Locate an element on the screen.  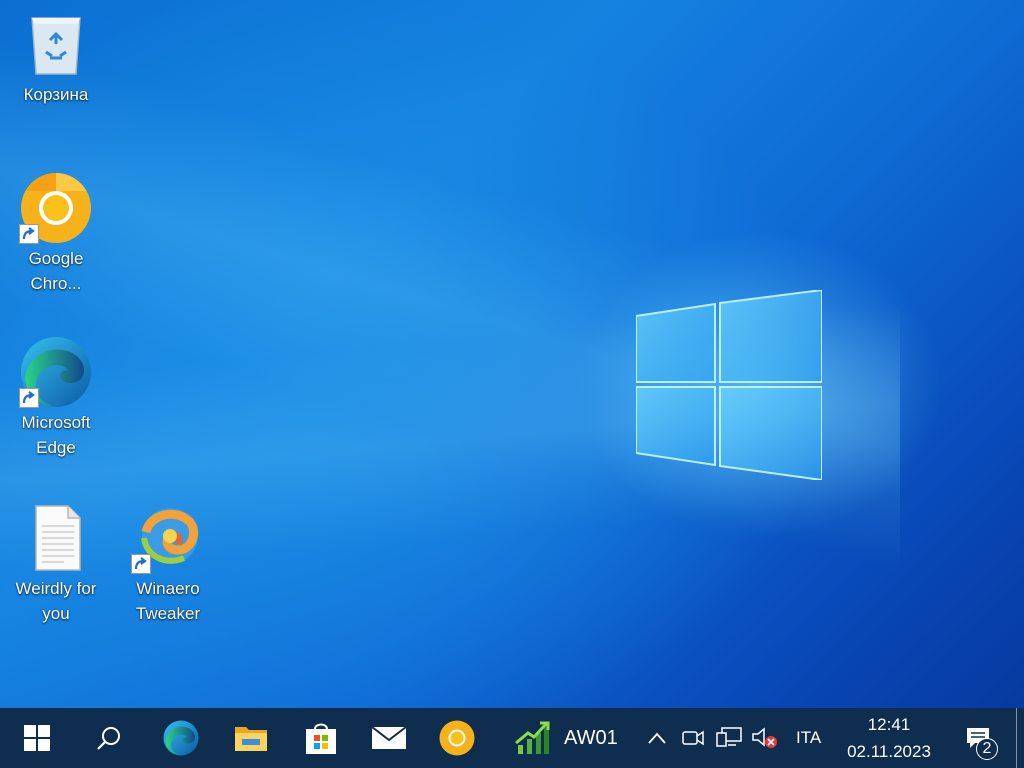
taskbar: AW01 ITA 12:41 02.11.2023 2 is located at coordinates (512, 738).